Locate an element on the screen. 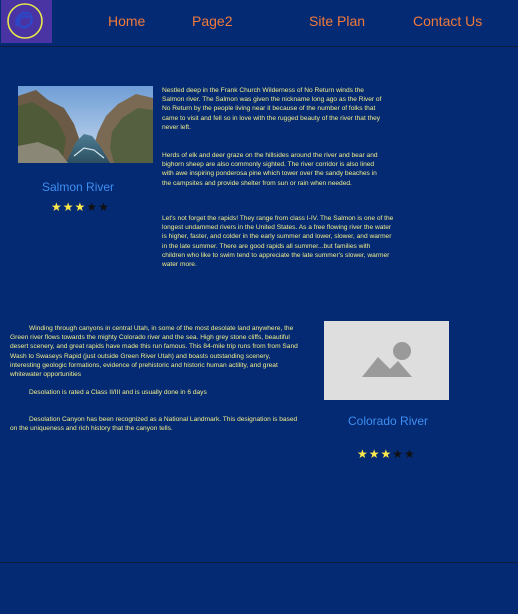 The image size is (518, 614). salmon-river-photo is located at coordinates (85, 124).